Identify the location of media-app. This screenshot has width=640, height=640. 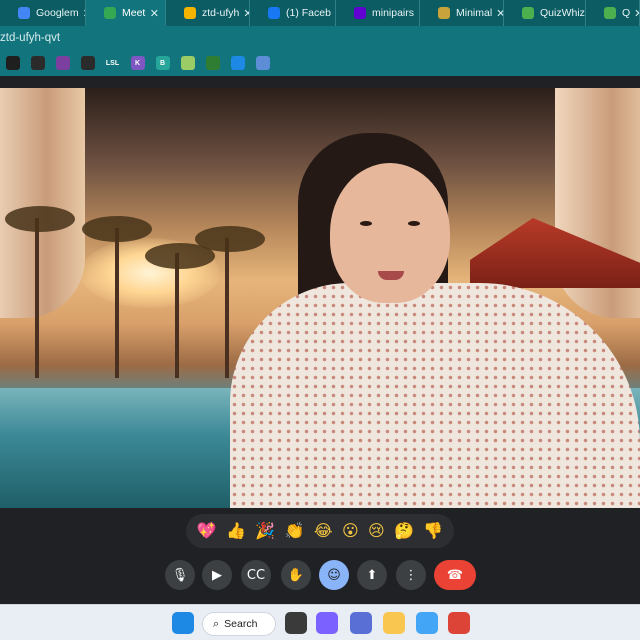
(361, 623).